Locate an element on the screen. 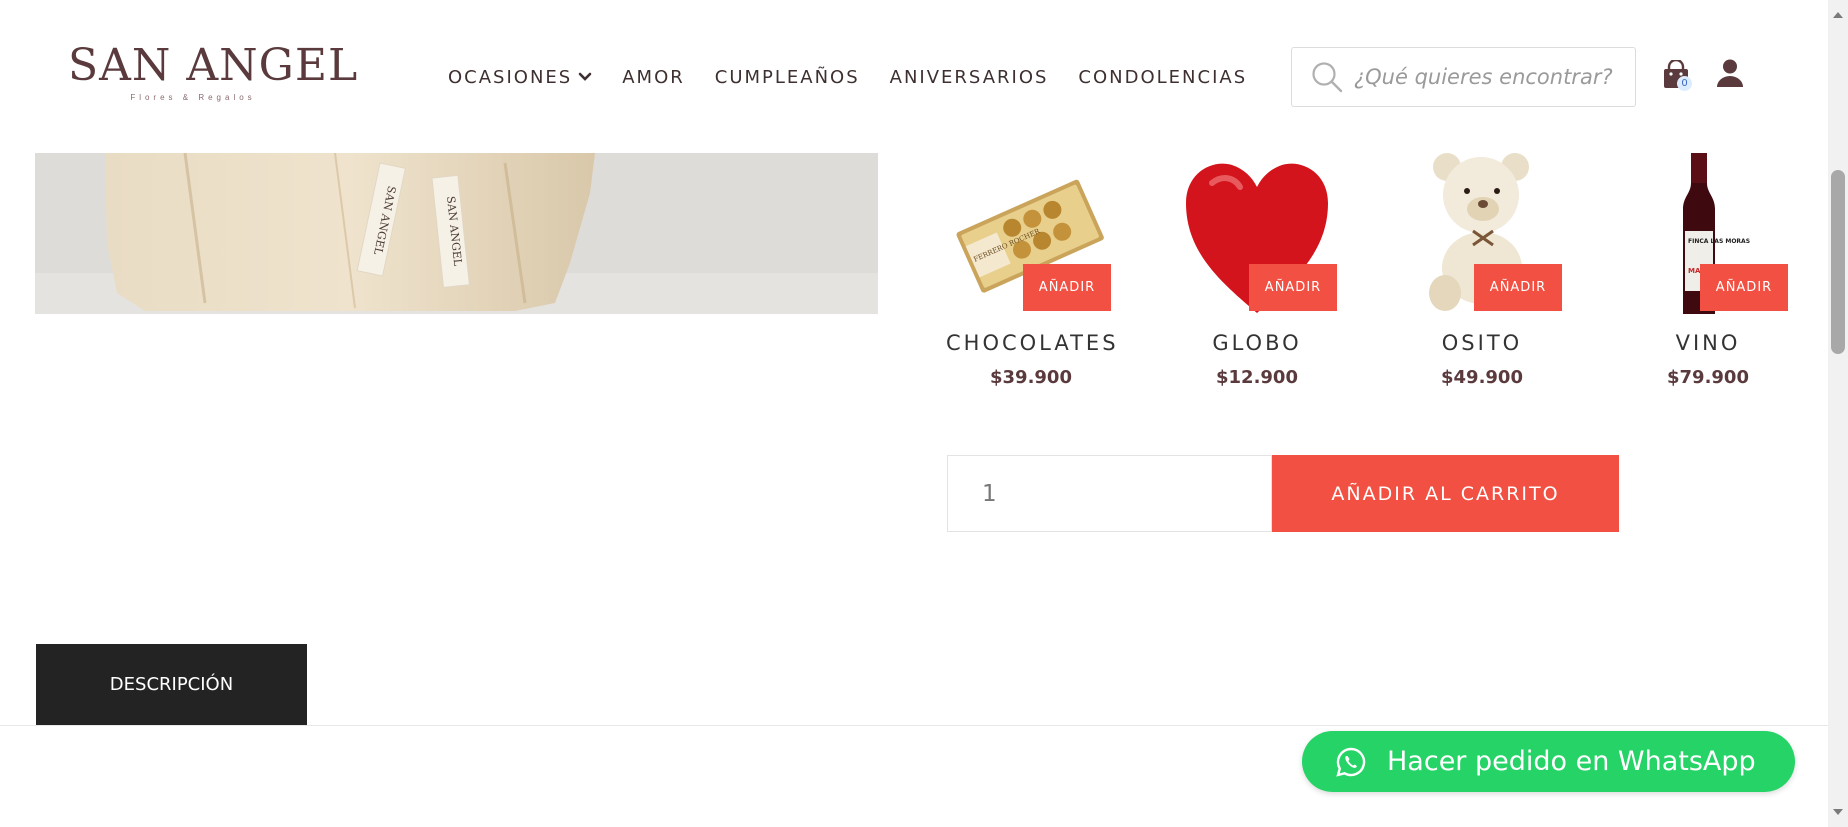 The height and width of the screenshot is (827, 1848). addon-name: VINO is located at coordinates (1708, 343).